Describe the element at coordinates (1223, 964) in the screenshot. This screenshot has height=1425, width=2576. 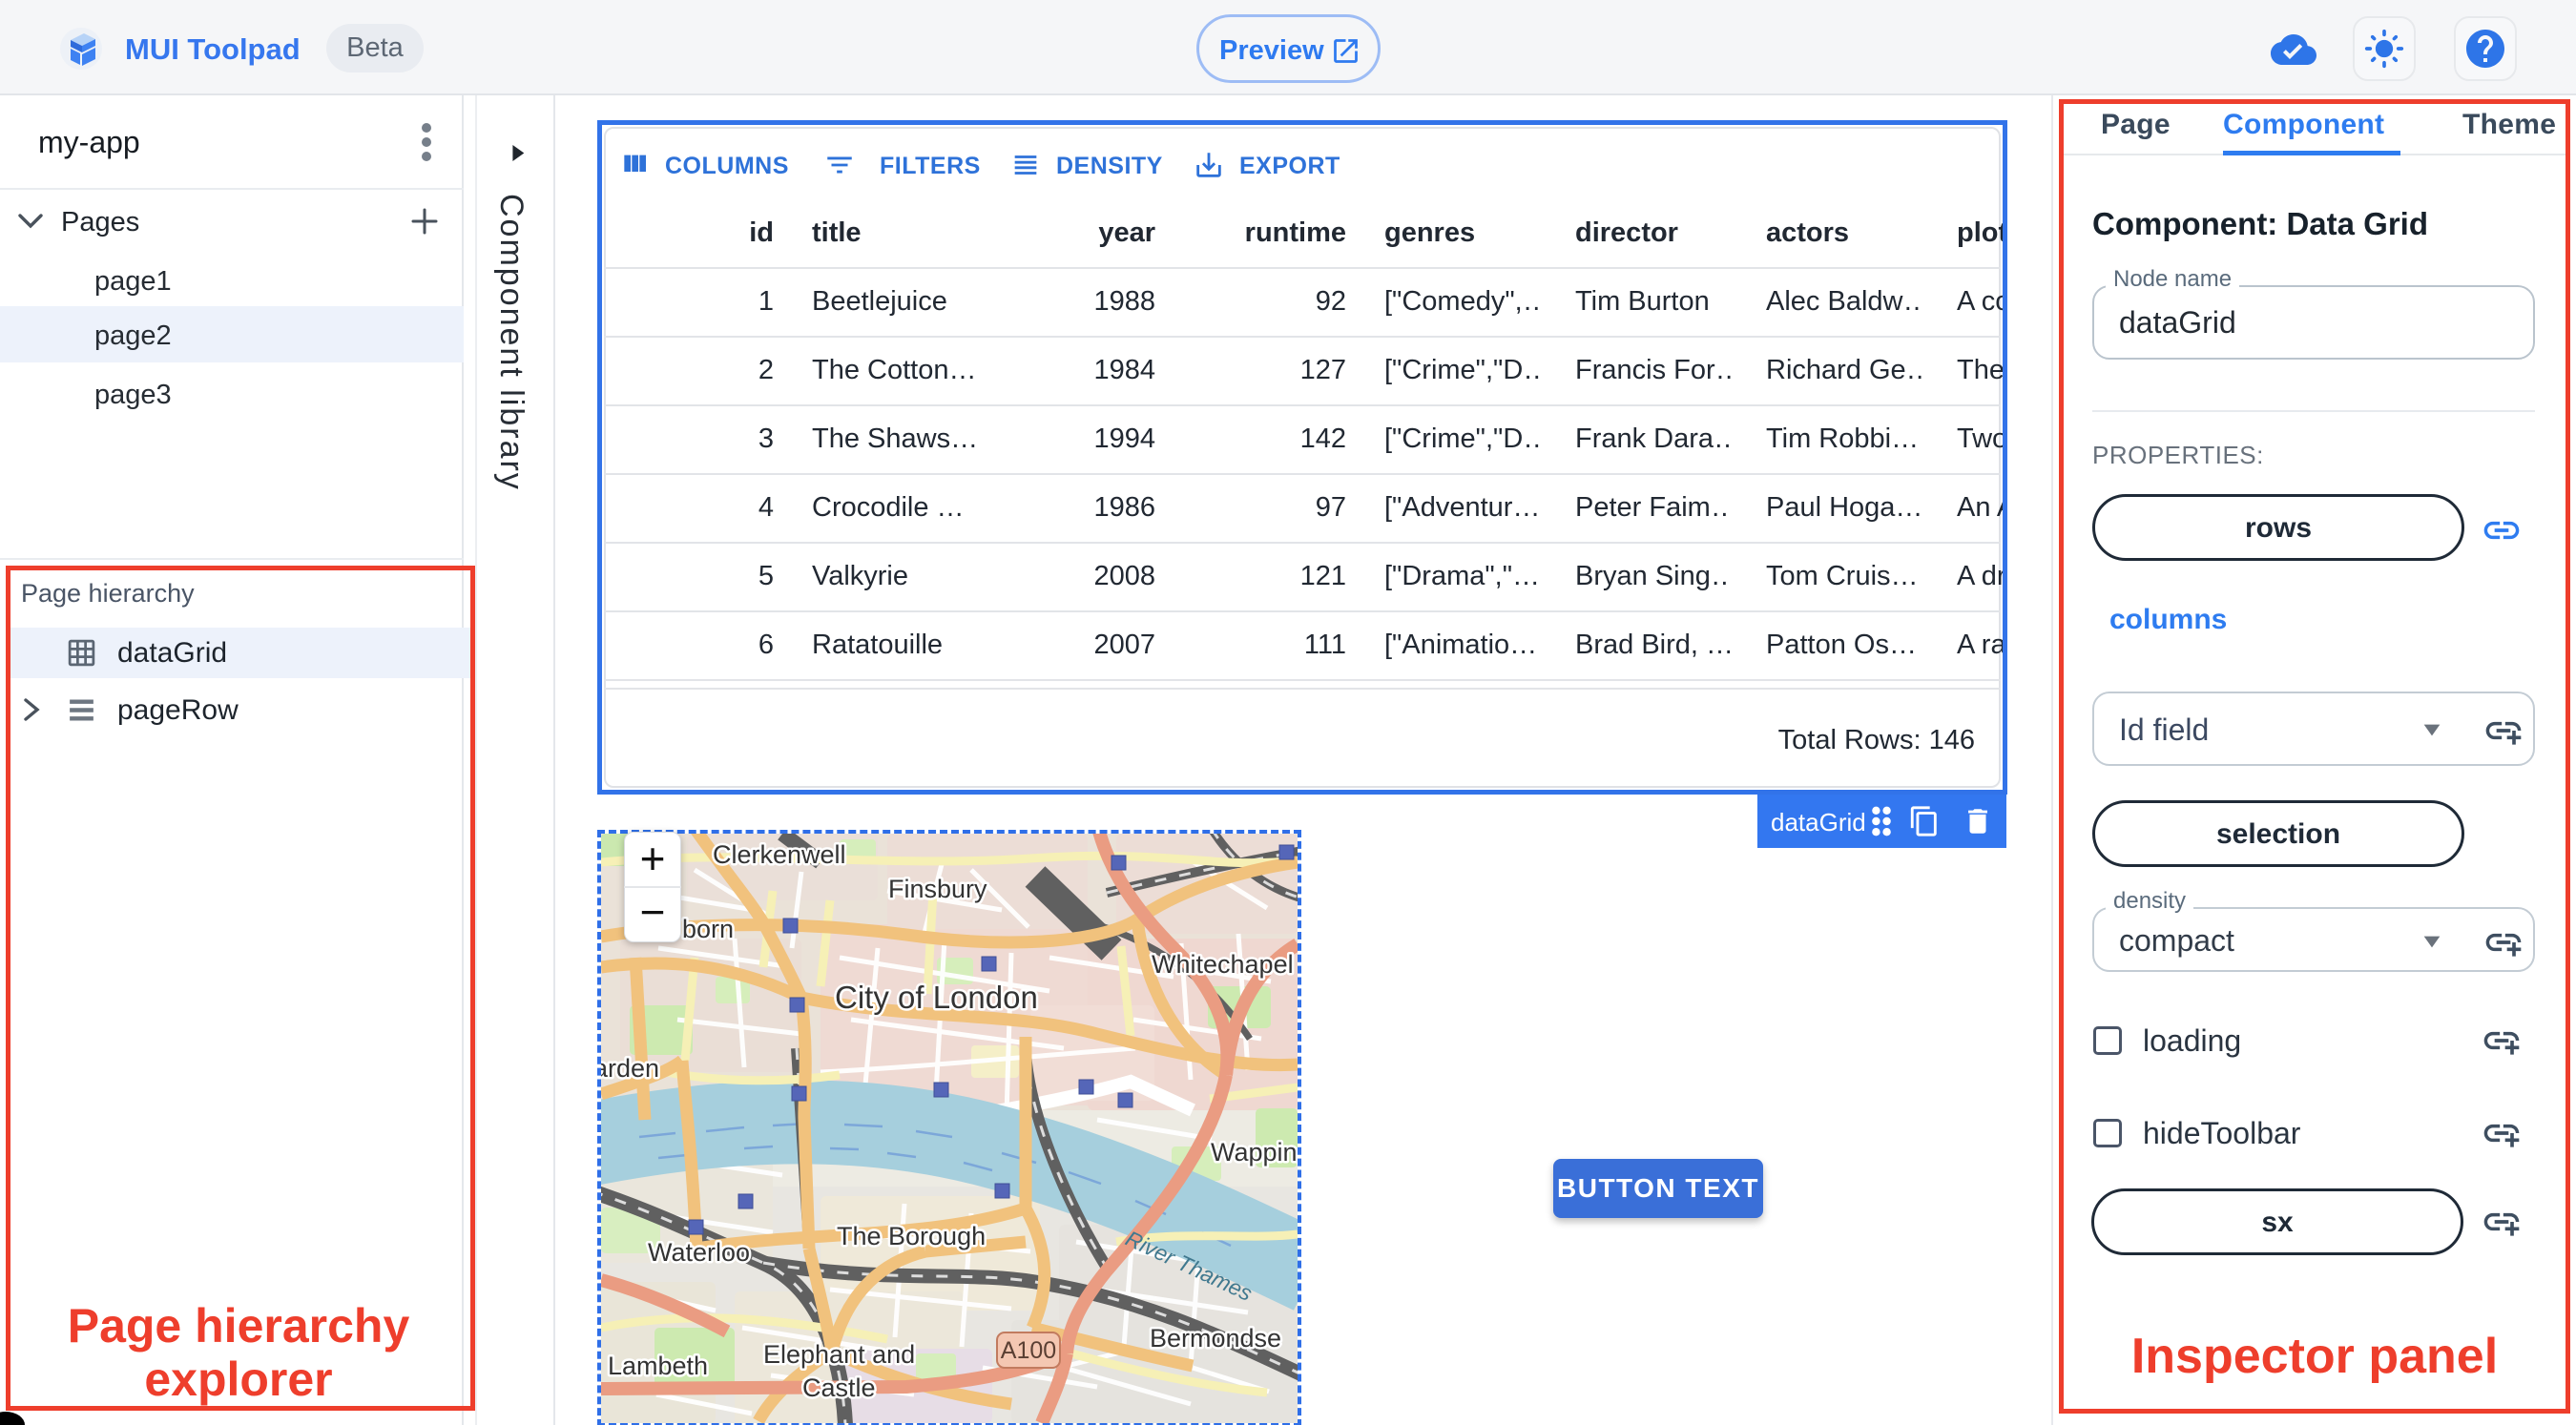
I see `svg-text: Whitechapel` at that location.